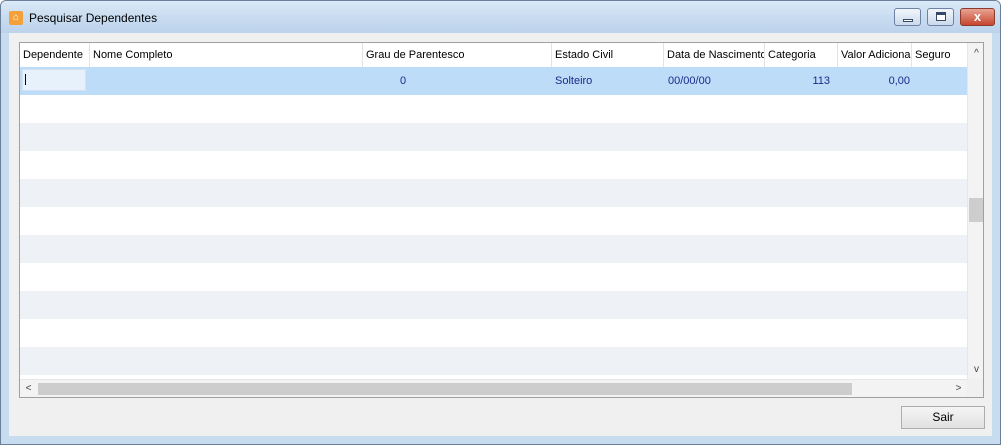 The image size is (1001, 445). Describe the element at coordinates (975, 53) in the screenshot. I see `scroll-up-icon: ^` at that location.